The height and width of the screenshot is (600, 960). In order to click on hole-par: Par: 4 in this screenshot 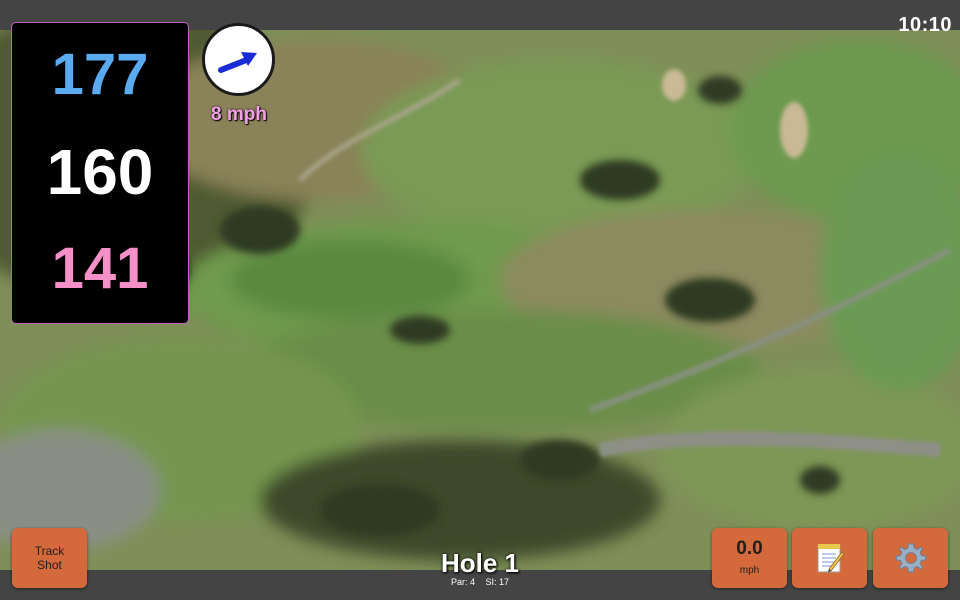, I will do `click(462, 582)`.